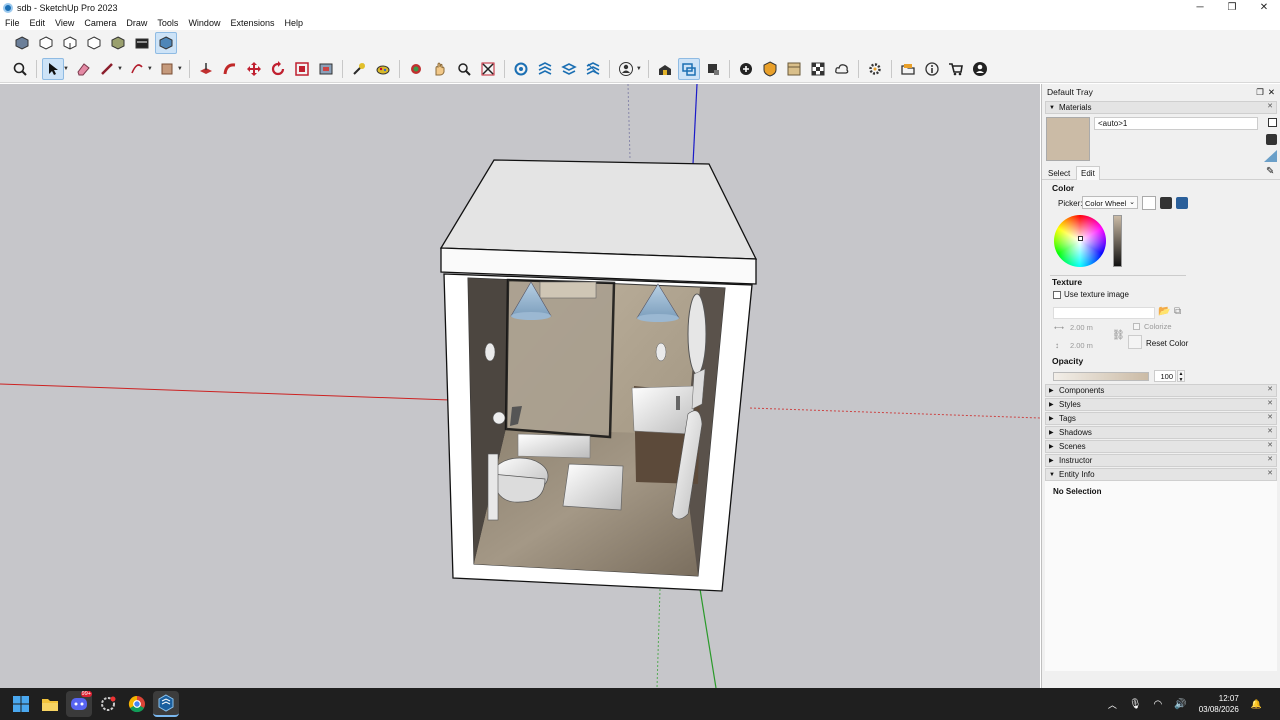  I want to click on network-icon: ◠, so click(1158, 704).